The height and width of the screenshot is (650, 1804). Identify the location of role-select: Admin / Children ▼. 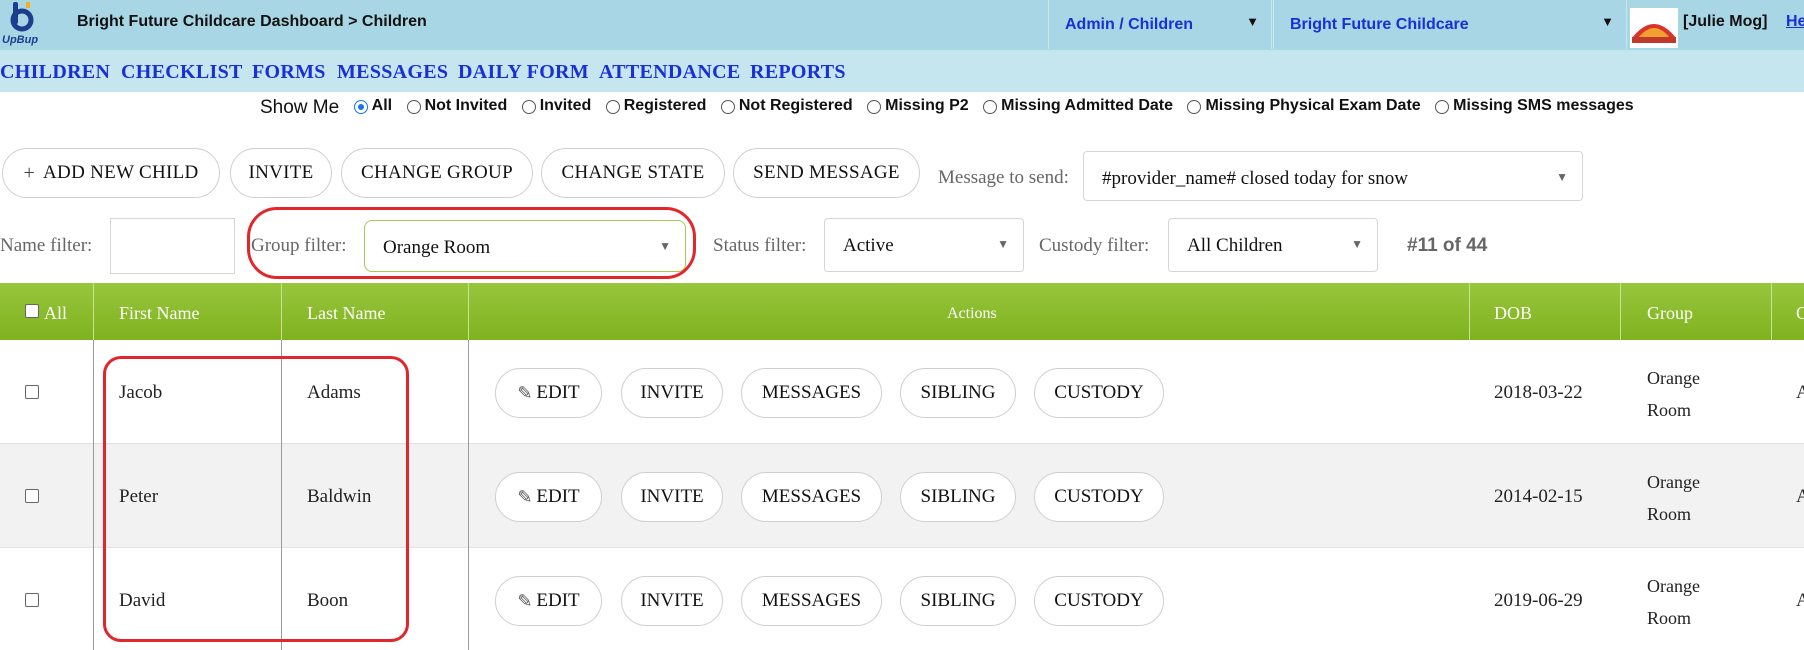
(1160, 24).